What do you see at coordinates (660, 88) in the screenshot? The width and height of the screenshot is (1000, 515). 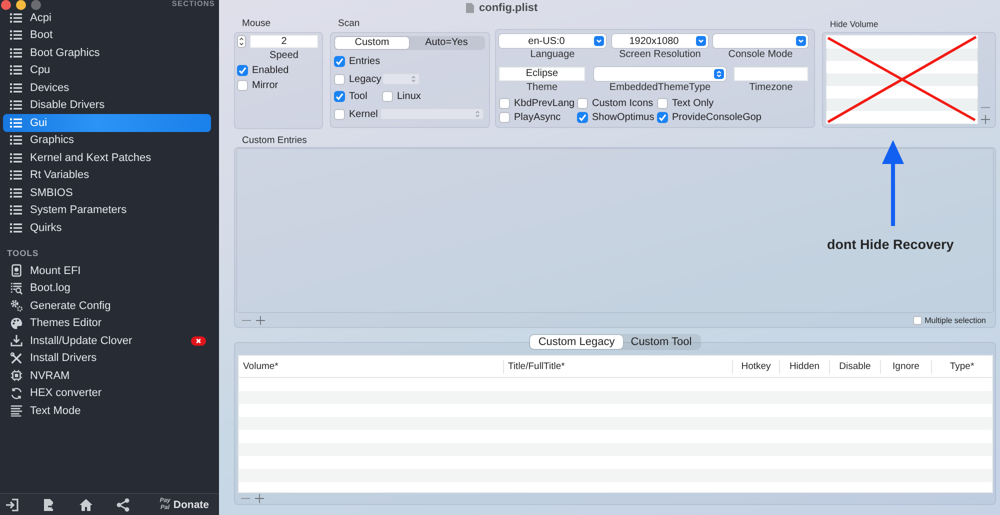 I see `field-label: EmbeddedThemeType` at bounding box center [660, 88].